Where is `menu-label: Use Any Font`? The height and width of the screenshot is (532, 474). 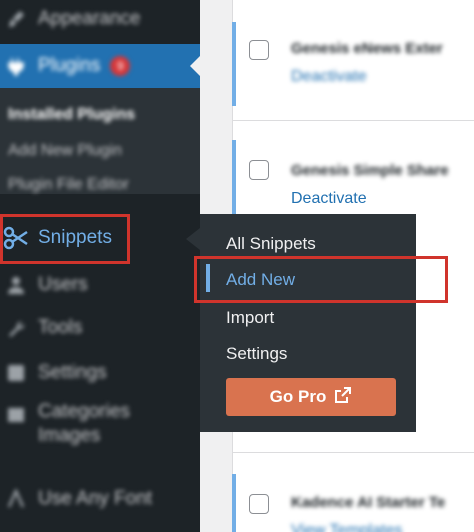
menu-label: Use Any Font is located at coordinates (95, 498).